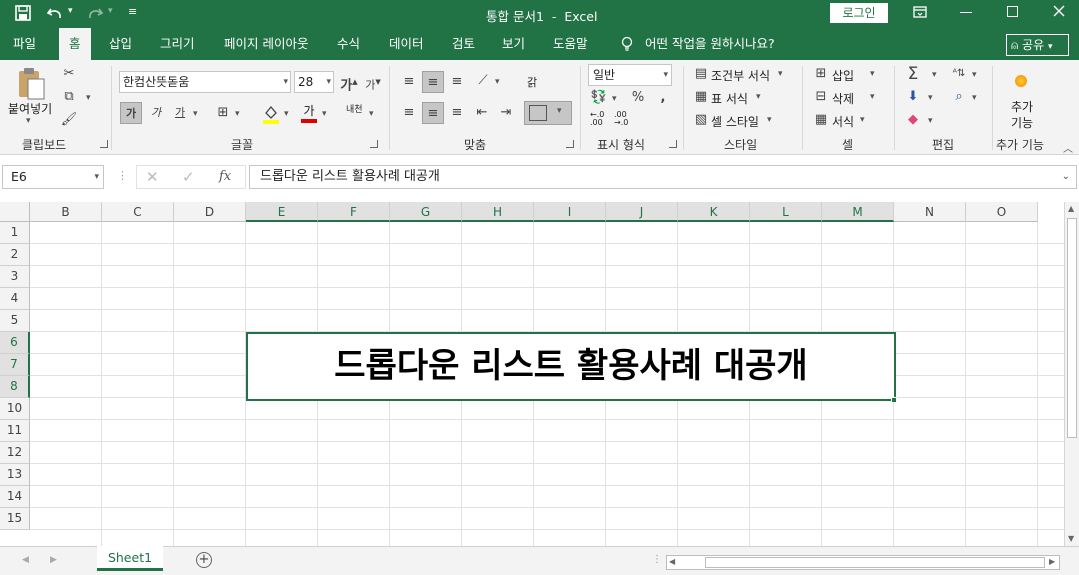 The width and height of the screenshot is (1079, 575). What do you see at coordinates (120, 44) in the screenshot?
I see `tab-insert: 삽입` at bounding box center [120, 44].